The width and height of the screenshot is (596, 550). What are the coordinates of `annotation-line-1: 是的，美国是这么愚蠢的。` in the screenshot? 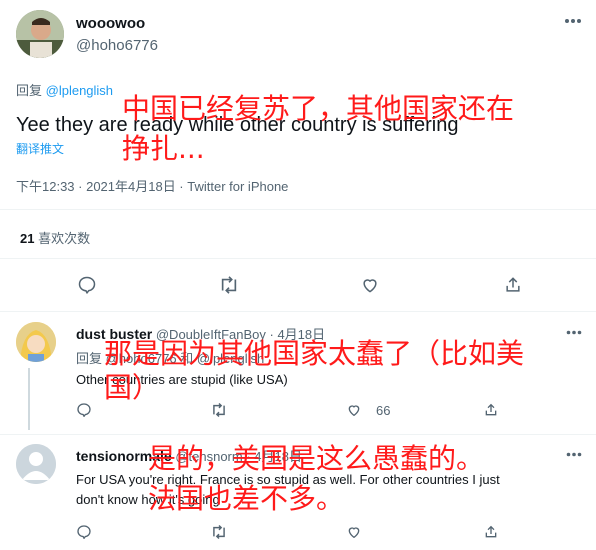 It's located at (316, 458).